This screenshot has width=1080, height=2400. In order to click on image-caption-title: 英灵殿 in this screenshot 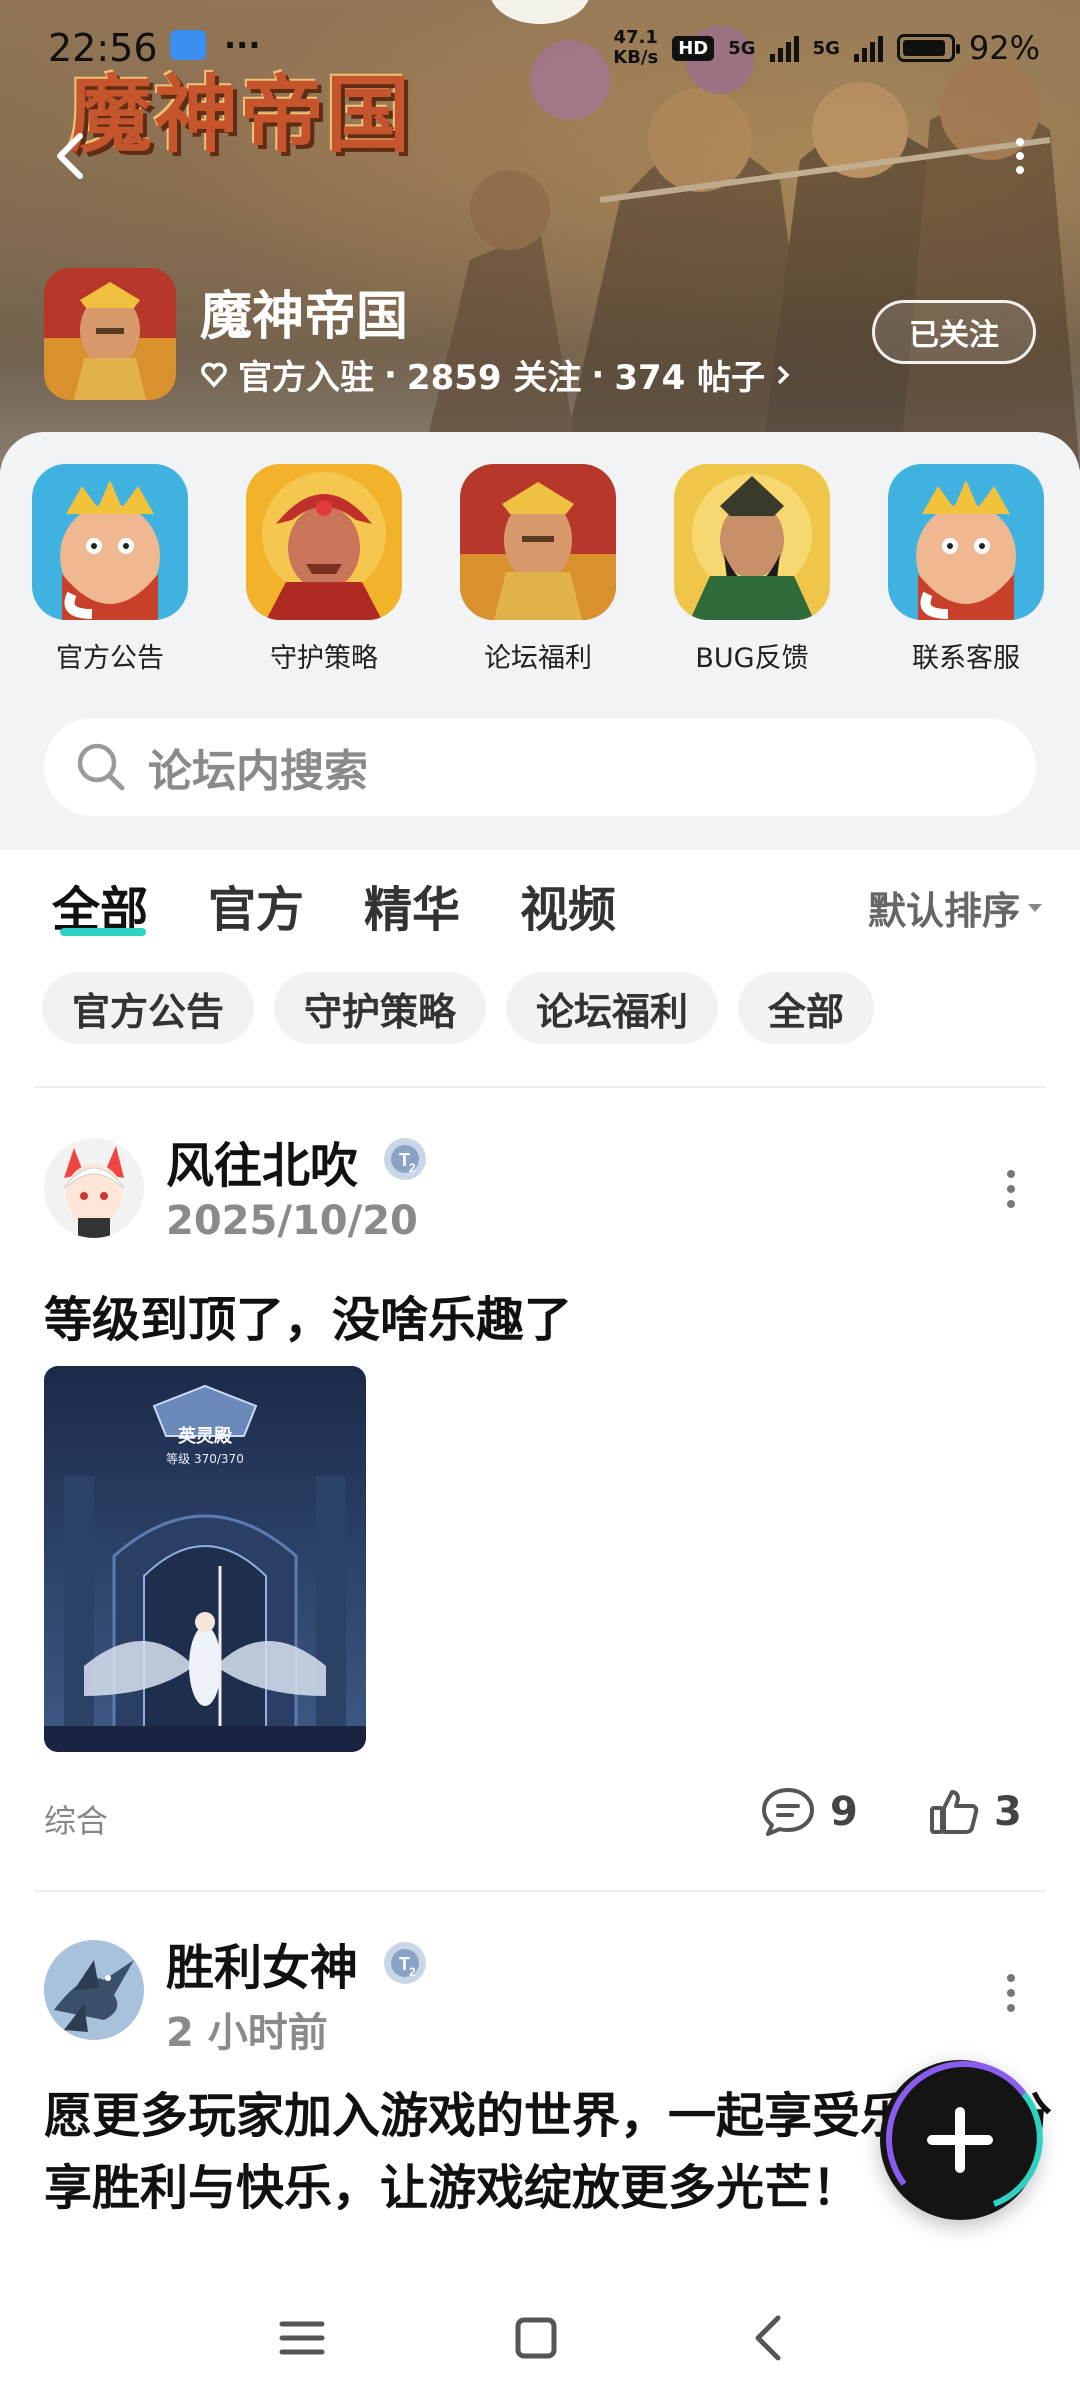, I will do `click(205, 1436)`.